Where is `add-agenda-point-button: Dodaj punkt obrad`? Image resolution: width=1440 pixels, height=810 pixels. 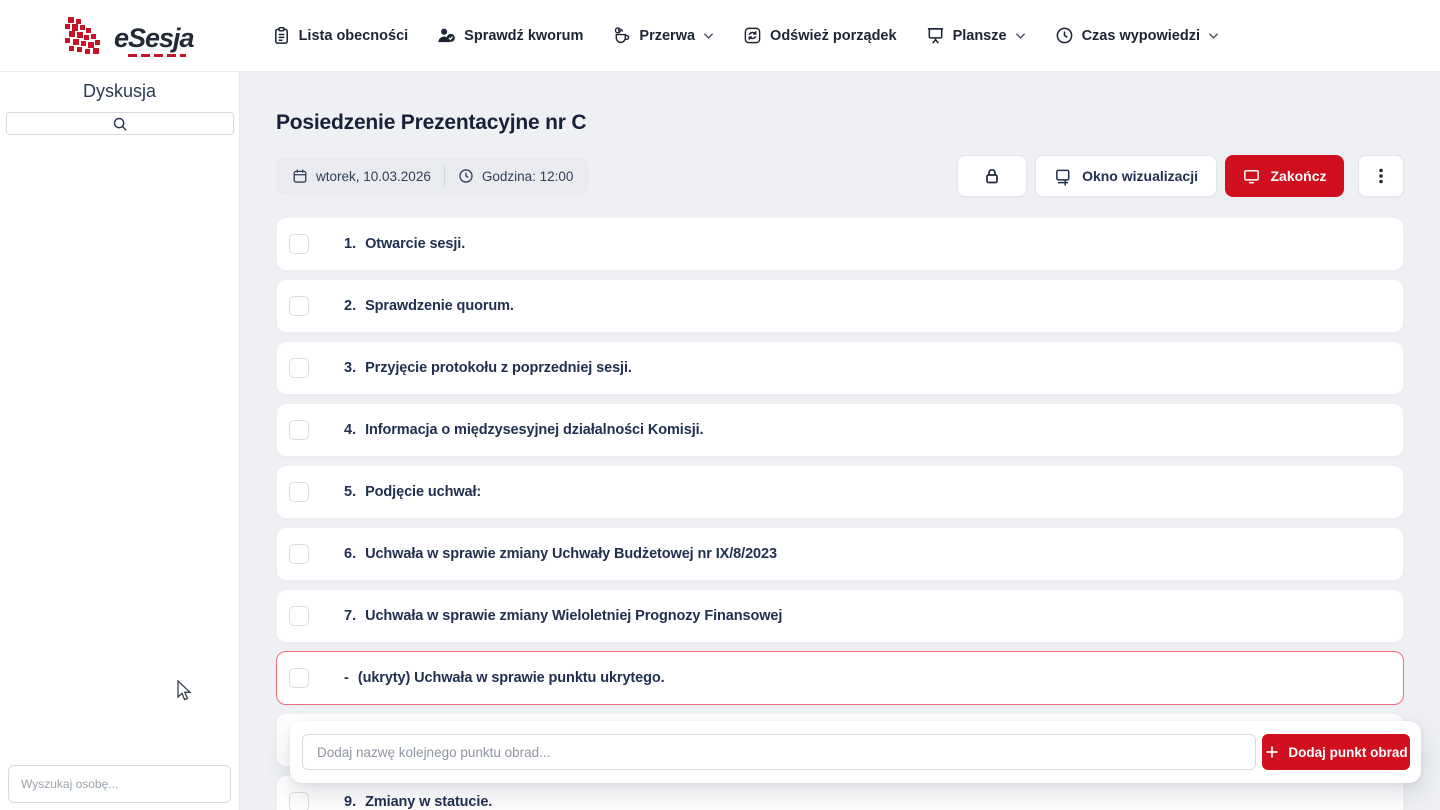
add-agenda-point-button: Dodaj punkt obrad is located at coordinates (1336, 752).